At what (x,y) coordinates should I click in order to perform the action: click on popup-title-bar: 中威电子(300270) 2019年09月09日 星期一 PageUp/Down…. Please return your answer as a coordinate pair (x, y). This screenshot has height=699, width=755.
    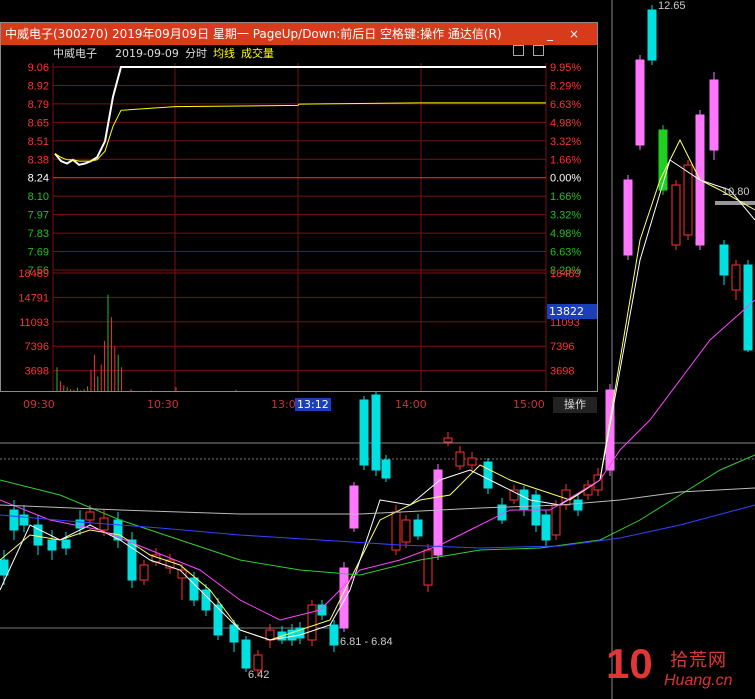
    Looking at the image, I should click on (299, 34).